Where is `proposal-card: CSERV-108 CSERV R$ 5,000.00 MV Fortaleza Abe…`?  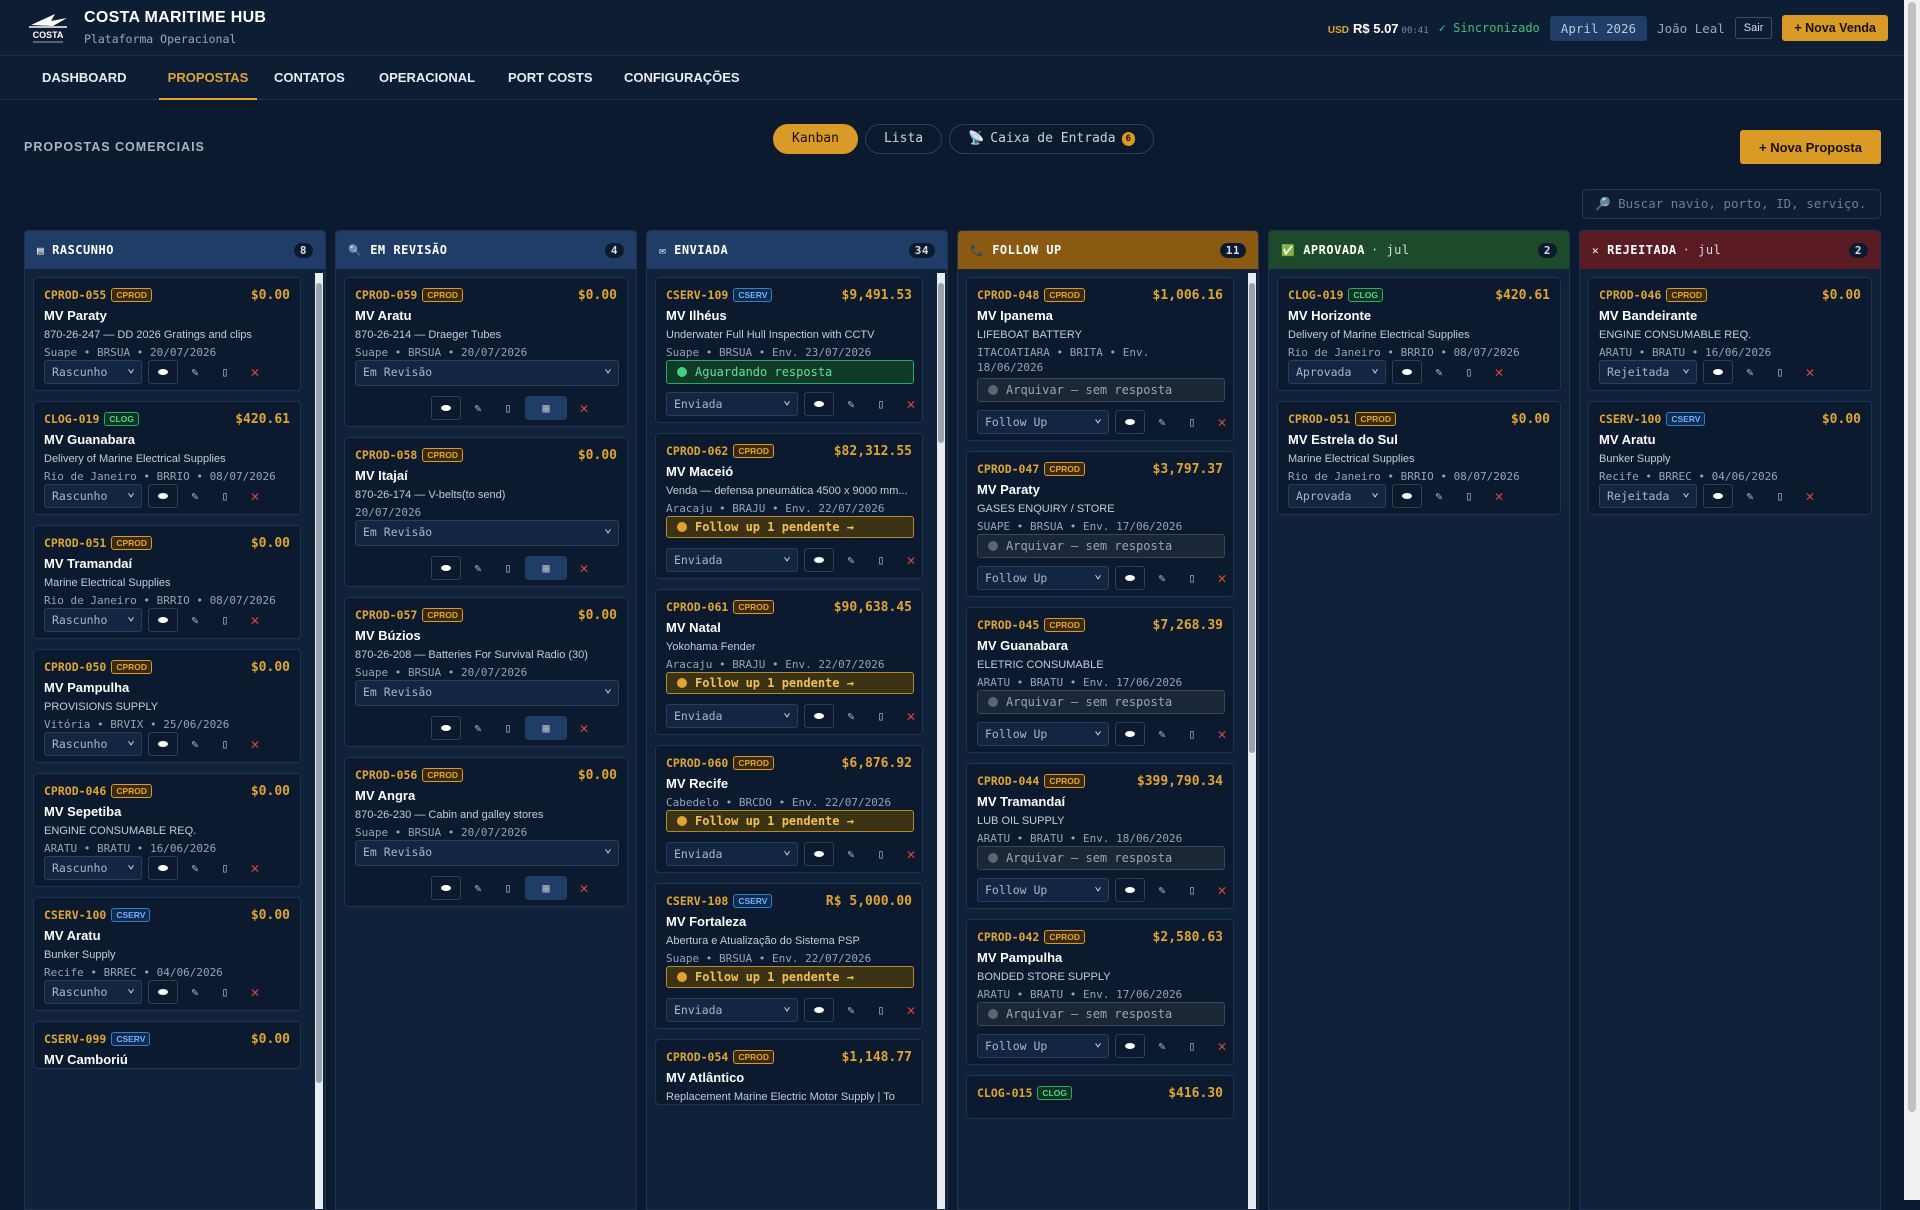 proposal-card: CSERV-108 CSERV R$ 5,000.00 MV Fortaleza Abe… is located at coordinates (789, 956).